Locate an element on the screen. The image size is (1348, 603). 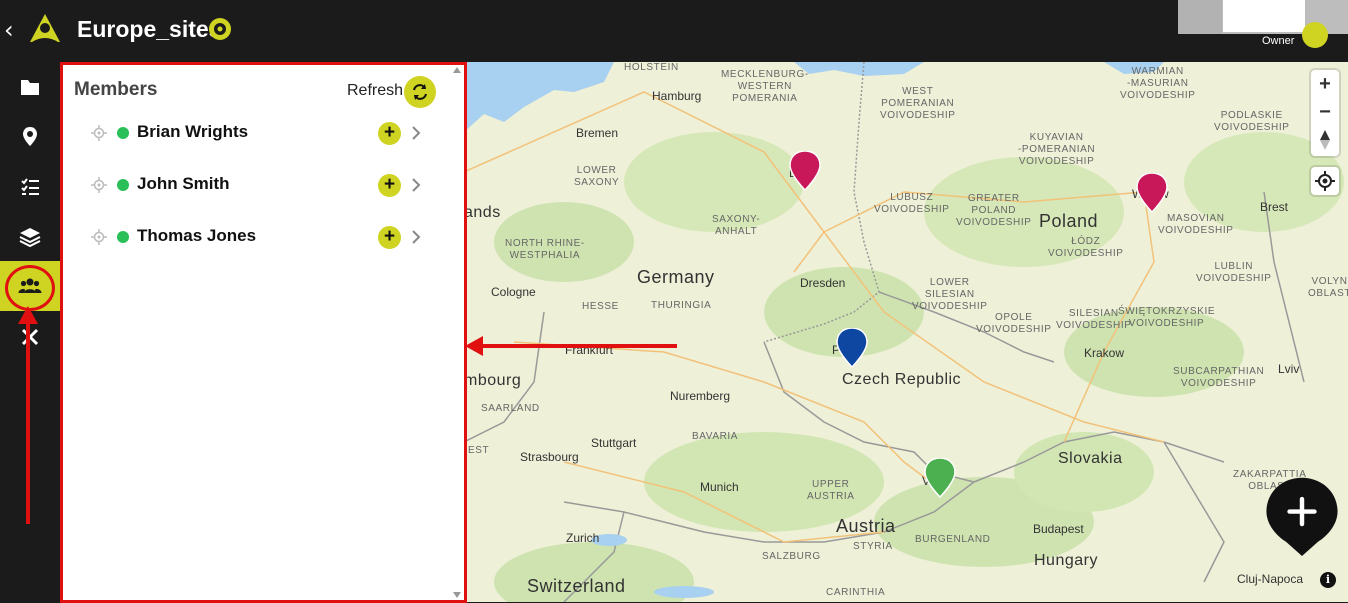
map-label-country: Germany is located at coordinates (676, 277).